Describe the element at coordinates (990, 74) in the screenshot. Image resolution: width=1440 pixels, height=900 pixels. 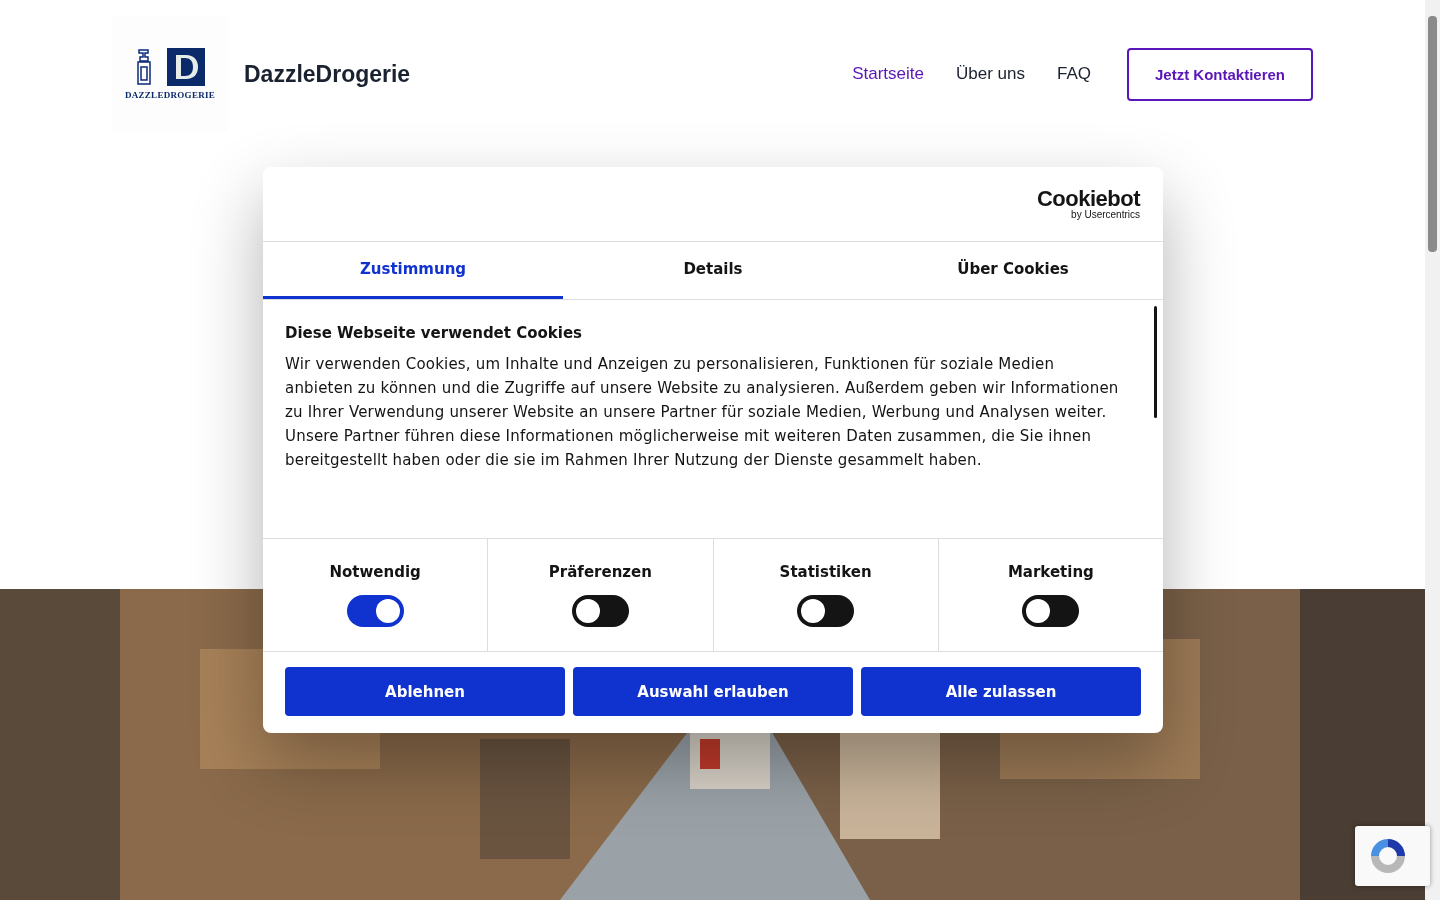
I see `nav-link: Über uns` at that location.